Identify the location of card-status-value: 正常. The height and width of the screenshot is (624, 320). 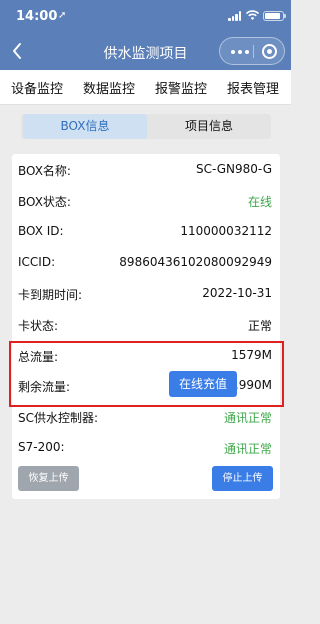
(259, 326).